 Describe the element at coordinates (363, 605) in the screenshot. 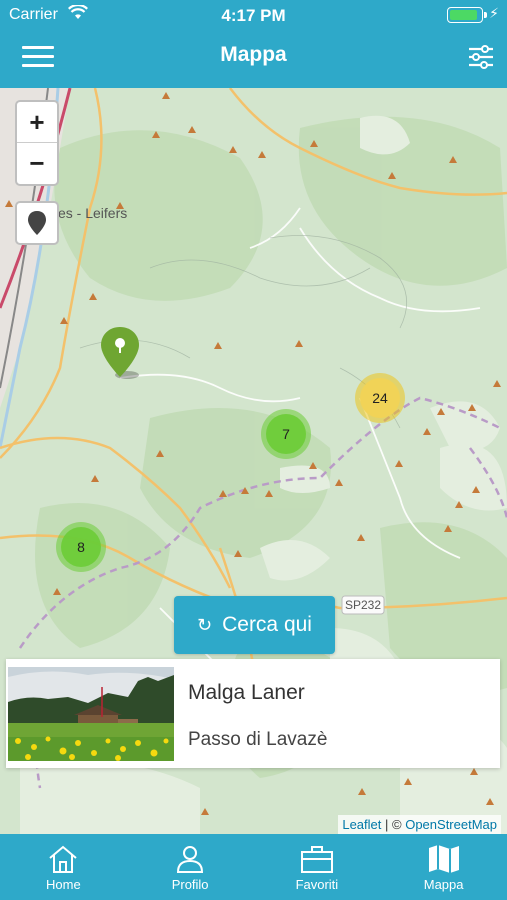

I see `road-label: SP232` at that location.